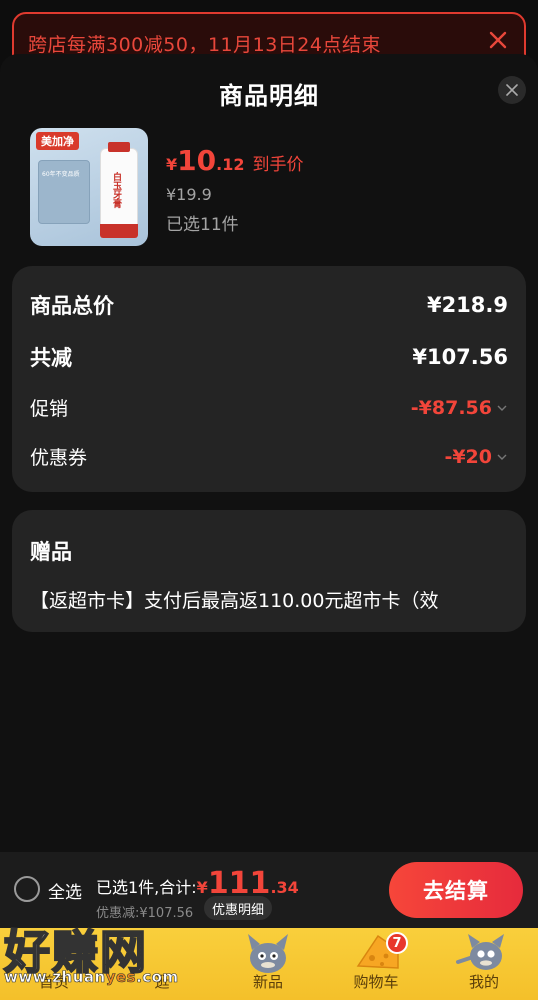 The height and width of the screenshot is (1000, 538). I want to click on discount-detail-button: 优惠明细, so click(238, 908).